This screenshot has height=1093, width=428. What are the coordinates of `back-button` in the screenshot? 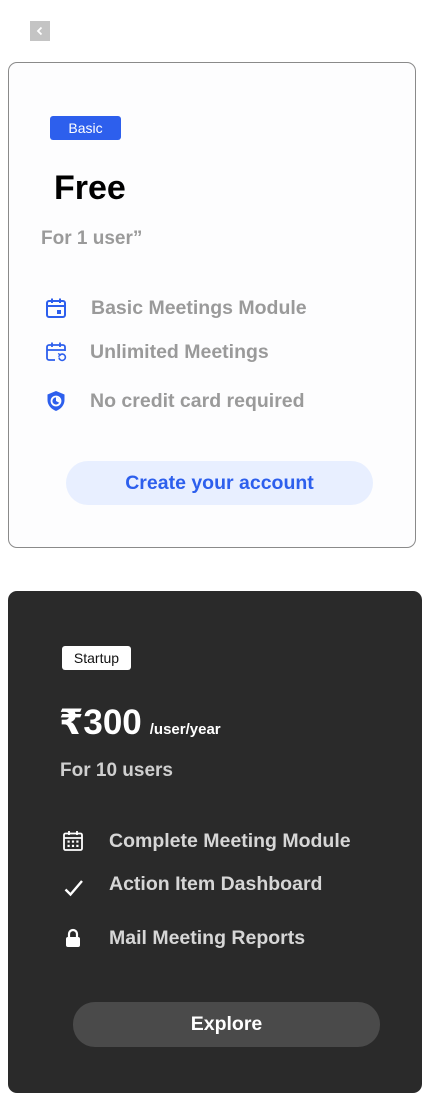 It's located at (40, 31).